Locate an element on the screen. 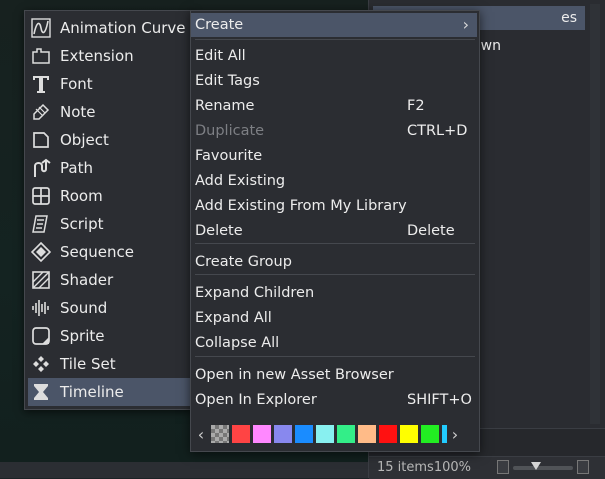  no-color-swatch is located at coordinates (220, 434).